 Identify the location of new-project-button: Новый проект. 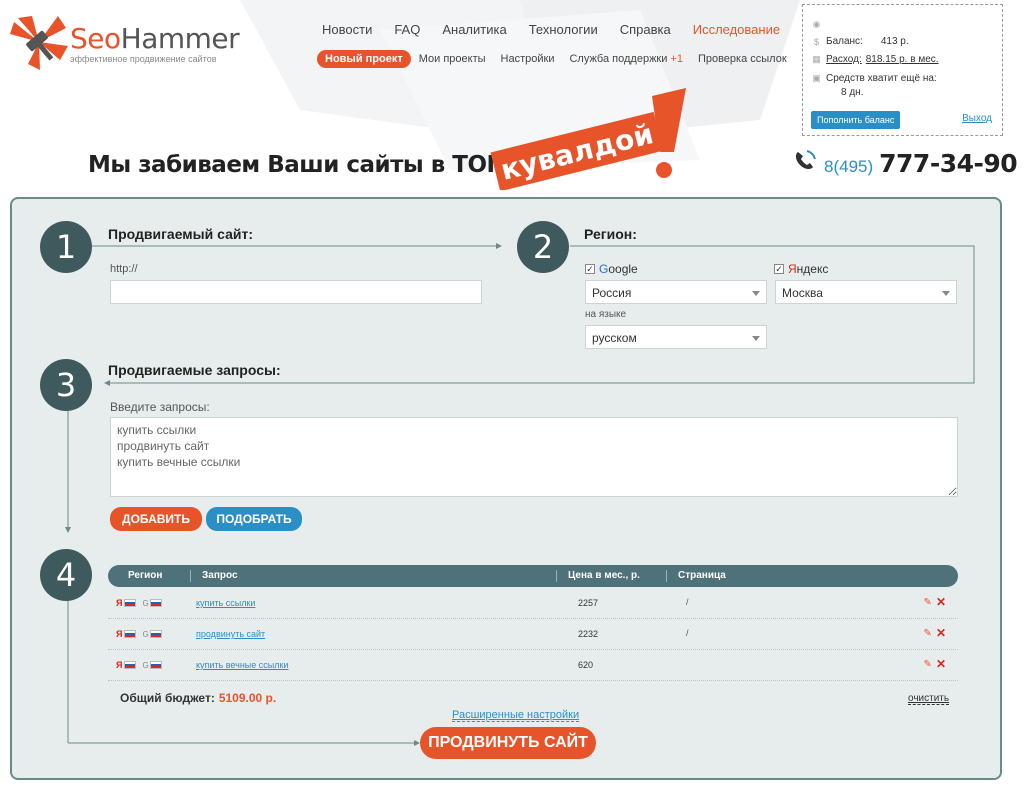
(364, 59).